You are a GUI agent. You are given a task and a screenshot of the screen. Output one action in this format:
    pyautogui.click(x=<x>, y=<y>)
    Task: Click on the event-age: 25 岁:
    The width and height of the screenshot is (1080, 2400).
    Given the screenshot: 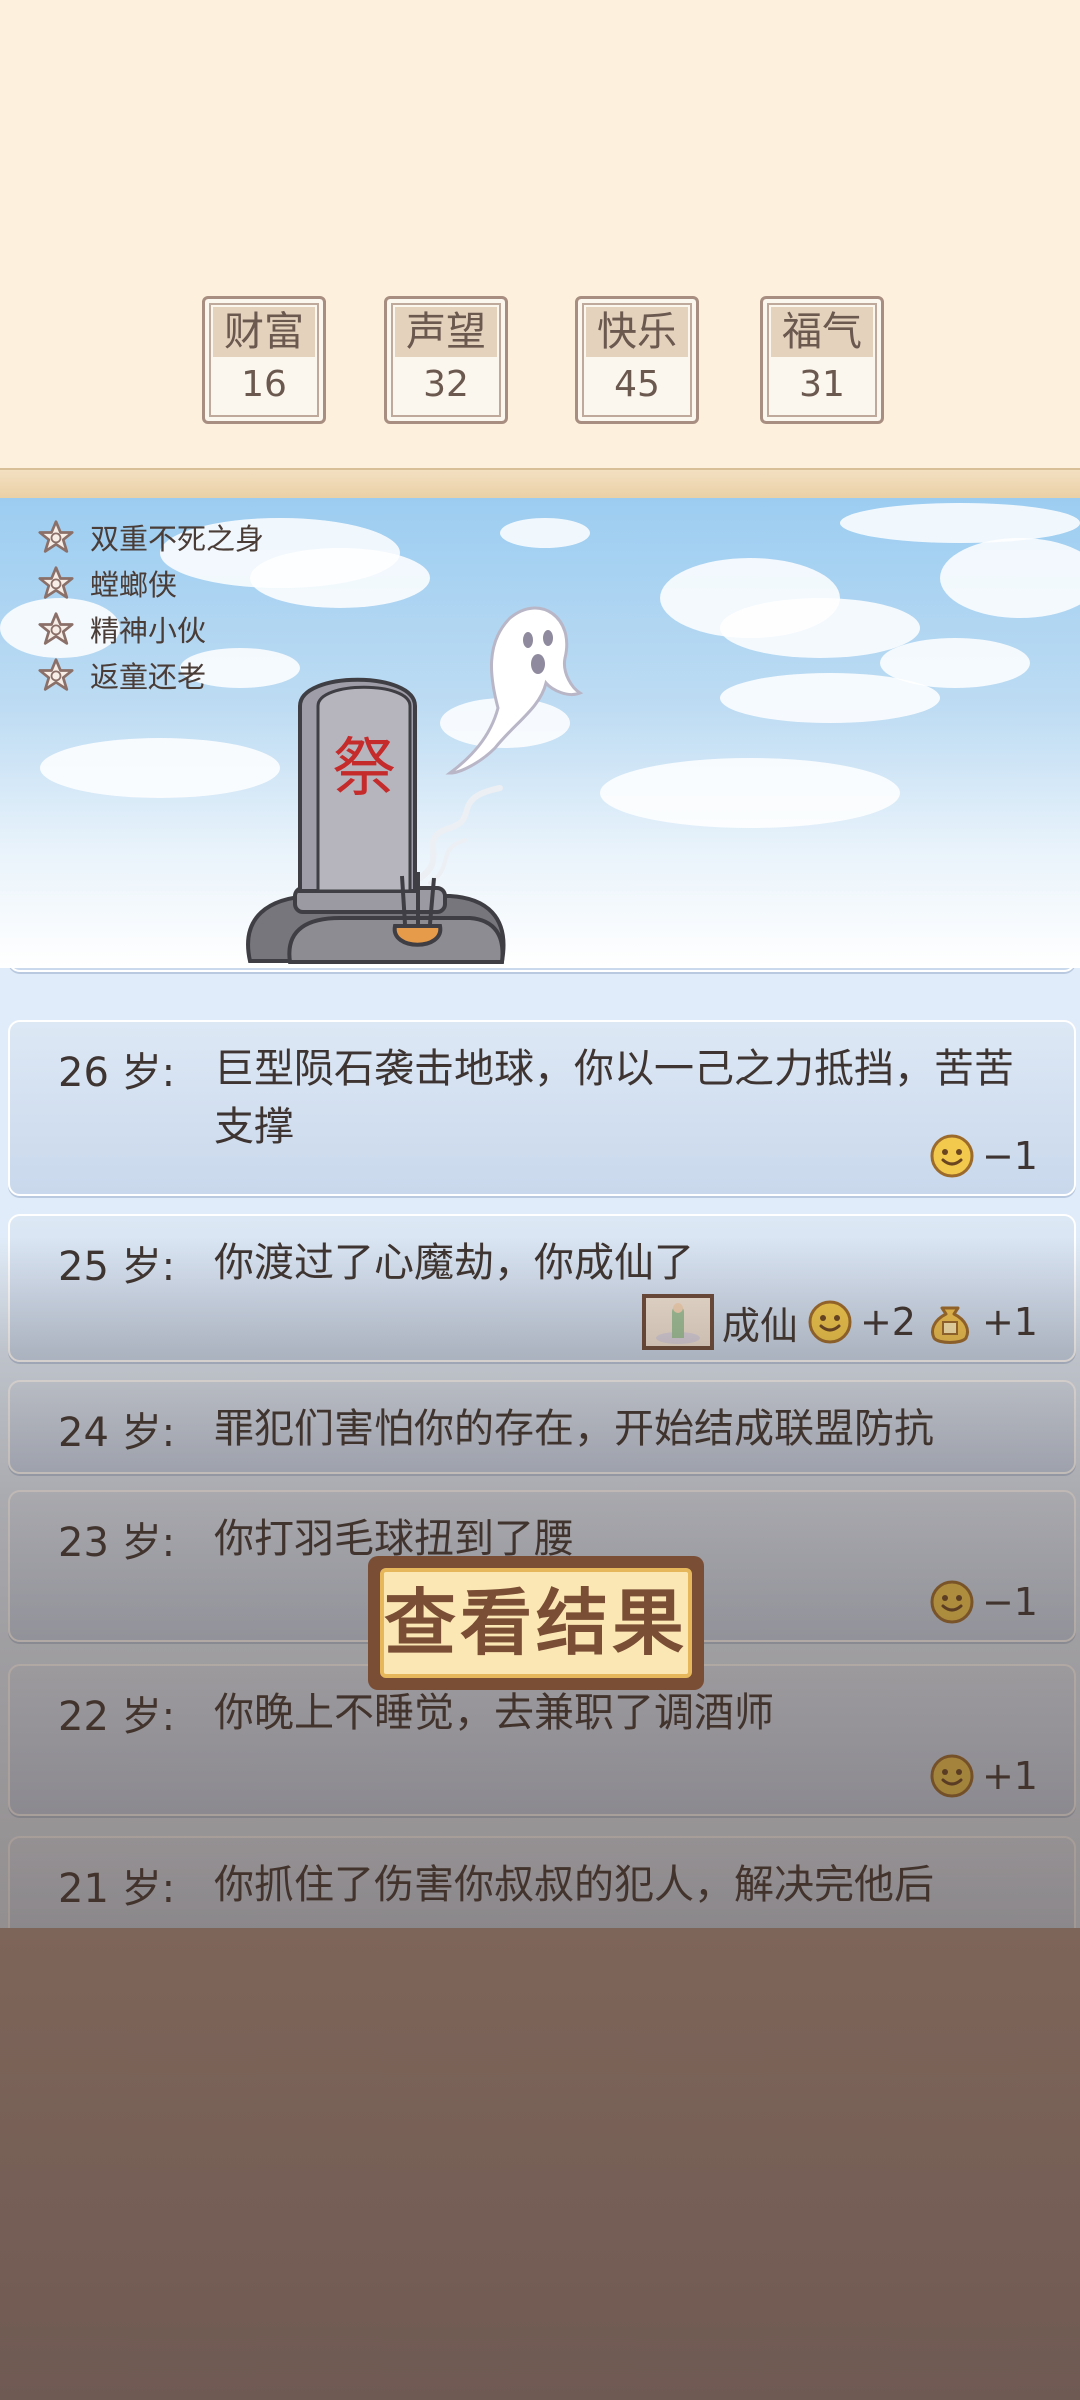 What is the action you would take?
    pyautogui.click(x=117, y=1267)
    